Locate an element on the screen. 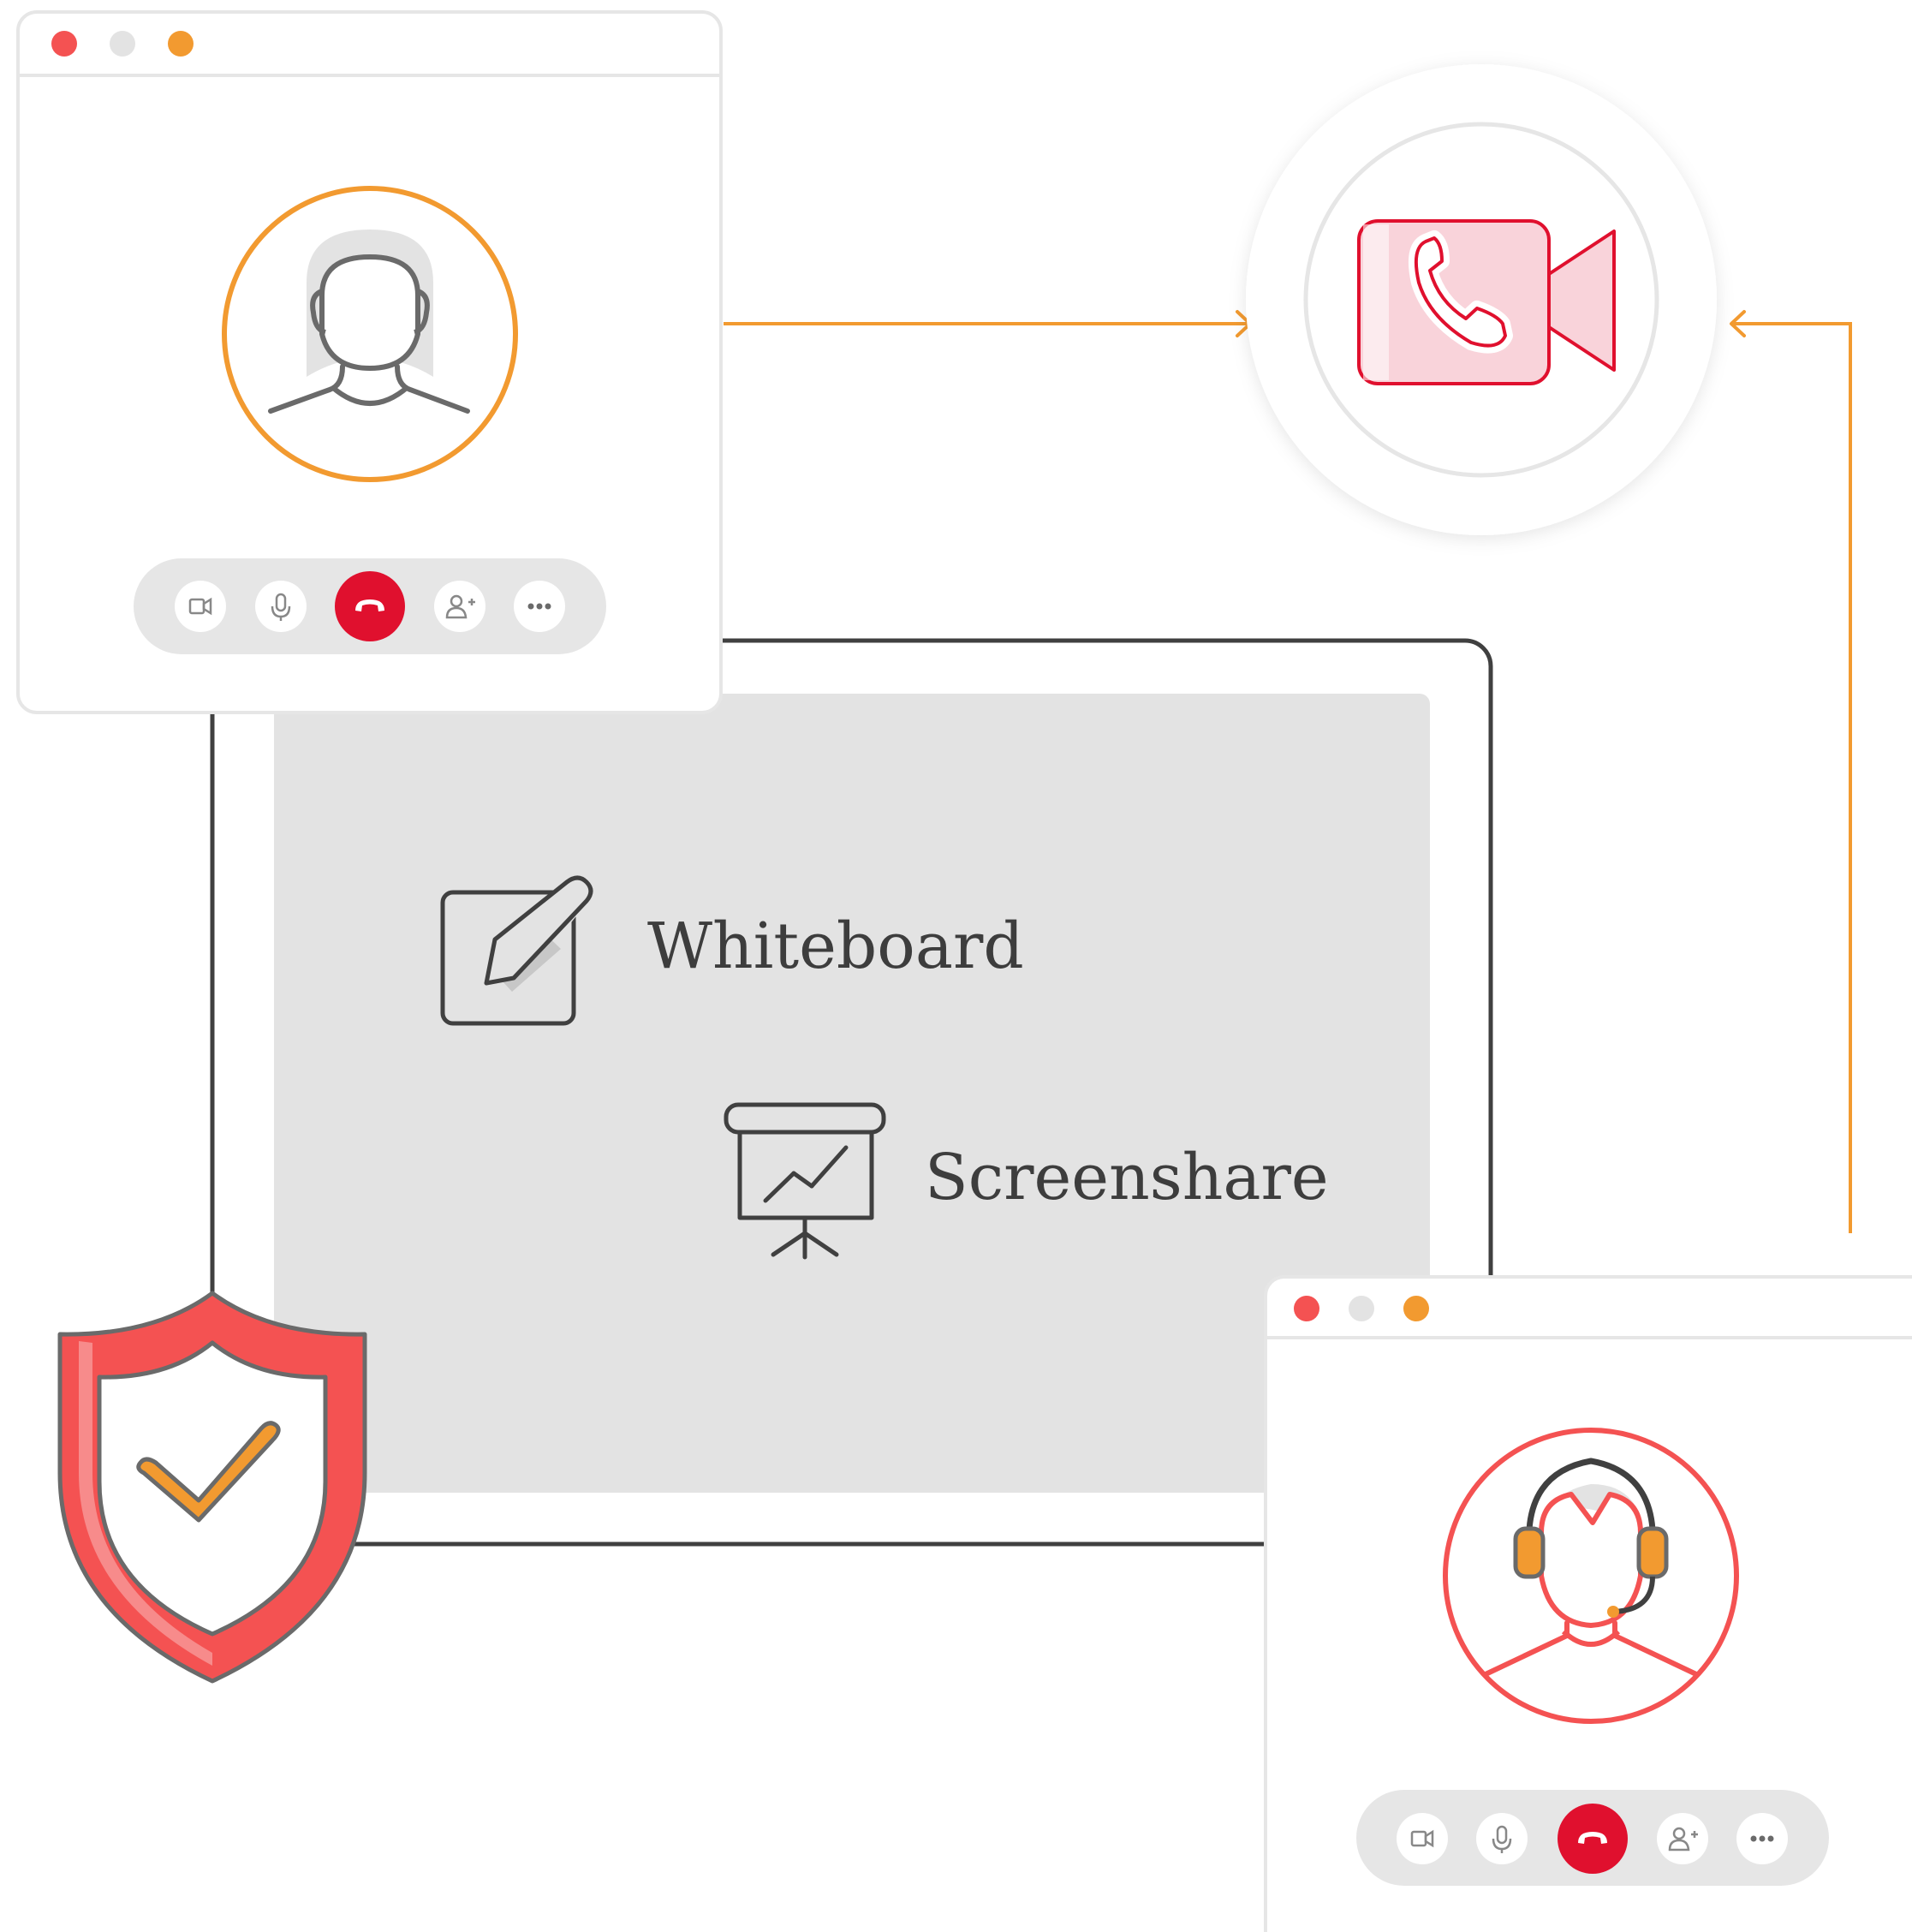 This screenshot has height=1932, width=1912. call-window-bottom is located at coordinates (1588, 1603).